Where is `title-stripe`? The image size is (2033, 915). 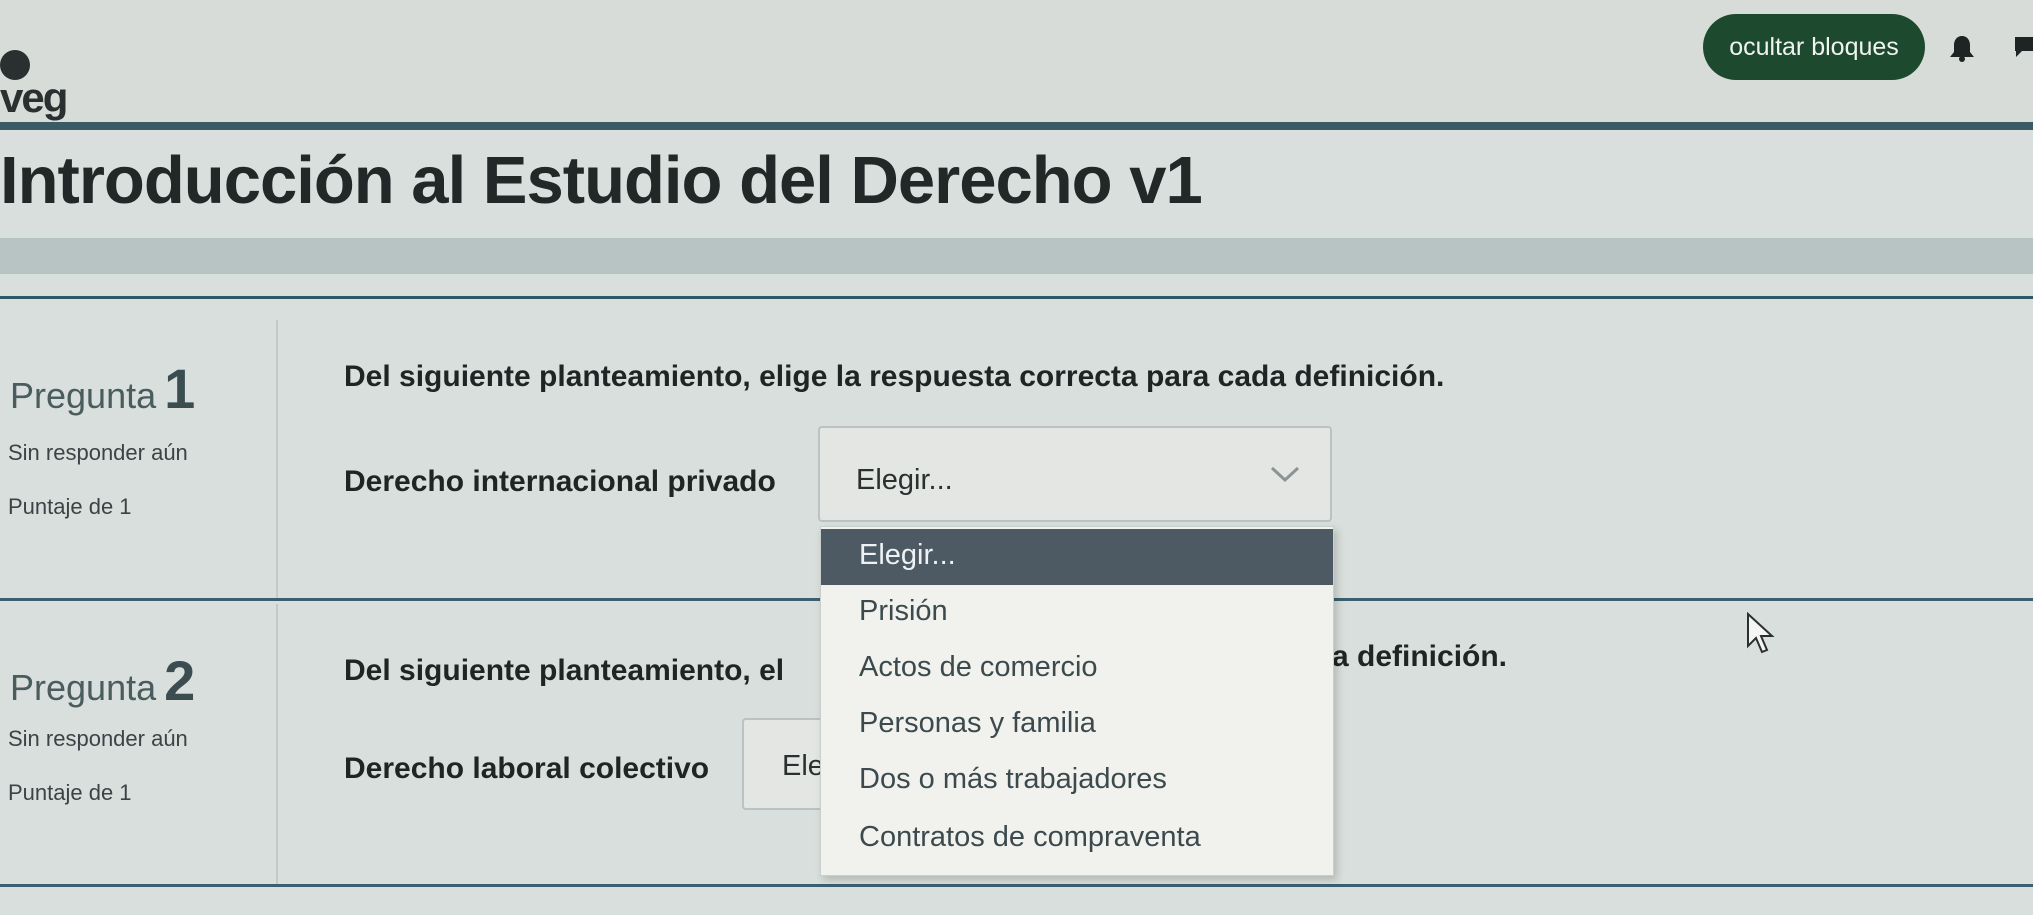 title-stripe is located at coordinates (1016, 256).